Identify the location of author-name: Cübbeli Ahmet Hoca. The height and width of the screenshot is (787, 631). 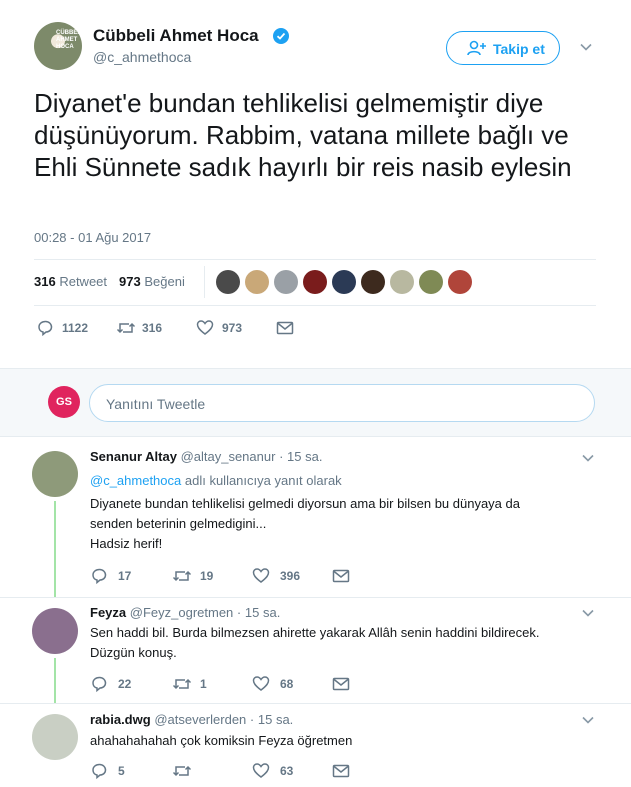
(176, 36).